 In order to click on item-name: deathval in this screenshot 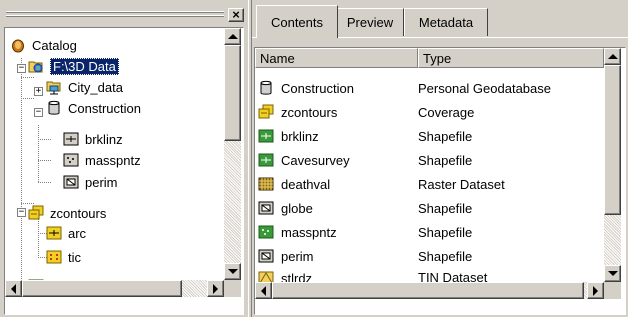, I will do `click(306, 184)`.